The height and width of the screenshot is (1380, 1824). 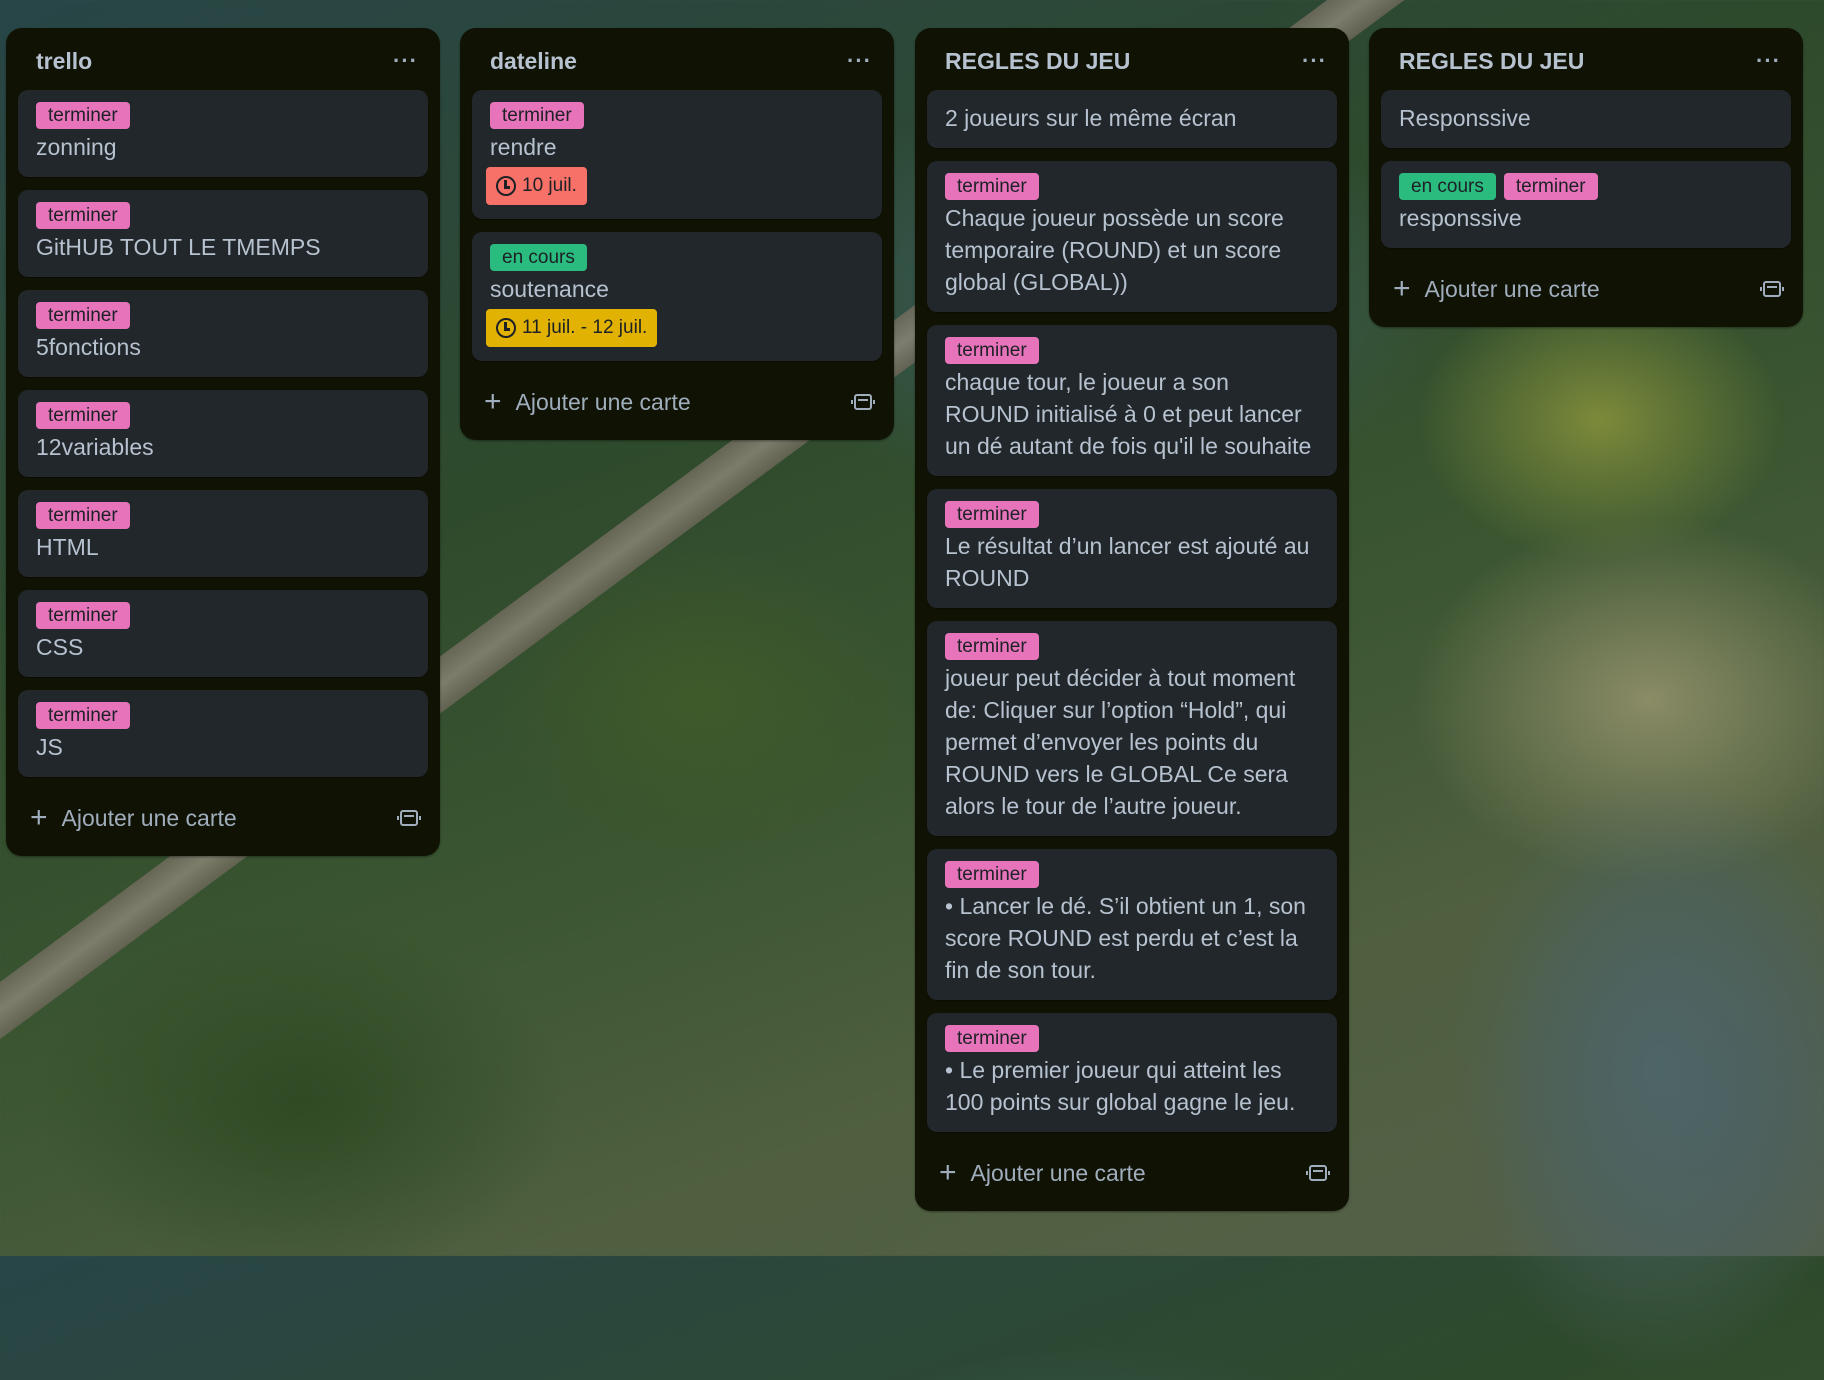 I want to click on card: terminer GitHUB TOUT LE TMEMPS, so click(x=223, y=233).